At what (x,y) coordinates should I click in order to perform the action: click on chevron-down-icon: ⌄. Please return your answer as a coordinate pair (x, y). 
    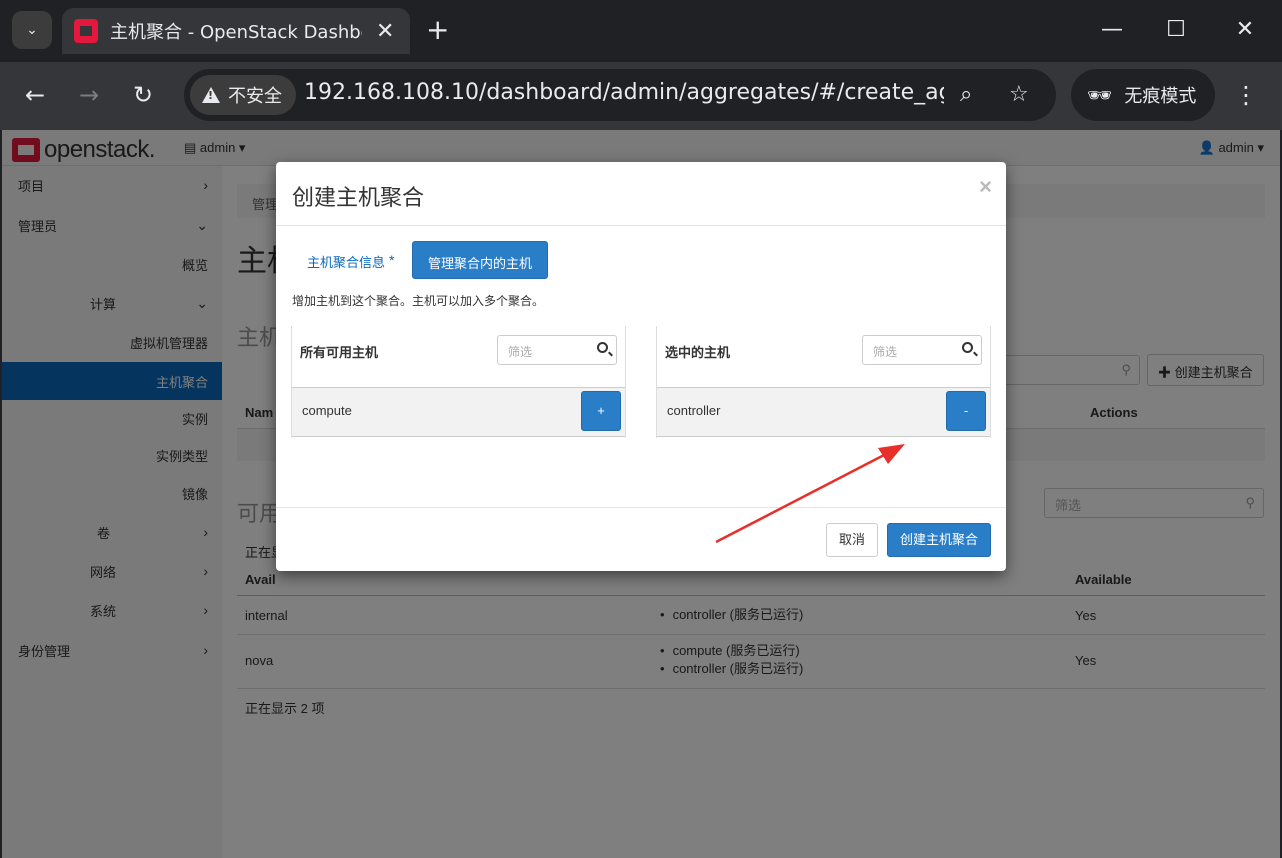
    Looking at the image, I should click on (32, 30).